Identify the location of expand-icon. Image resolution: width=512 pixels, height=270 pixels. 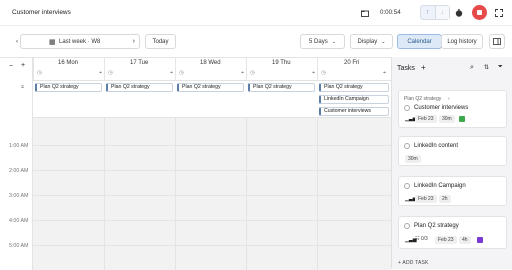
(499, 13).